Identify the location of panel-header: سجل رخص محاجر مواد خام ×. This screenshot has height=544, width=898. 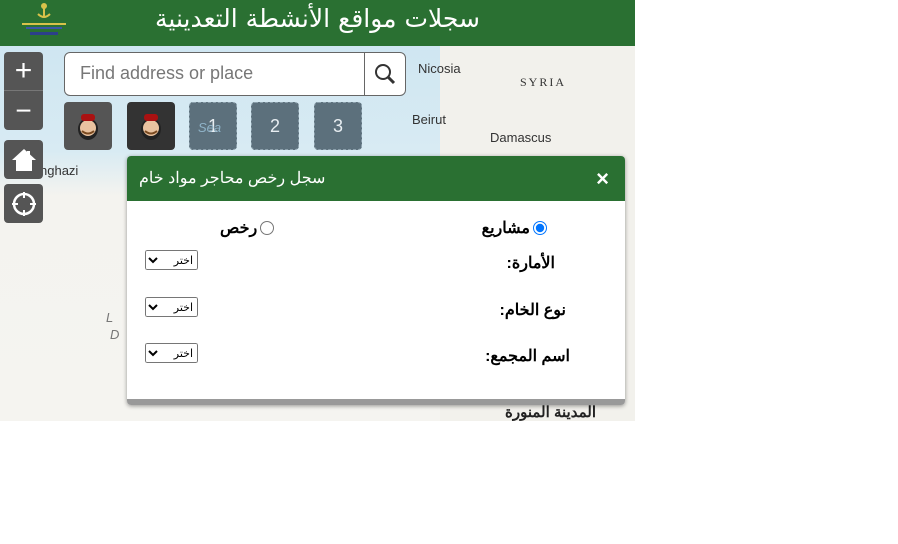
(376, 178).